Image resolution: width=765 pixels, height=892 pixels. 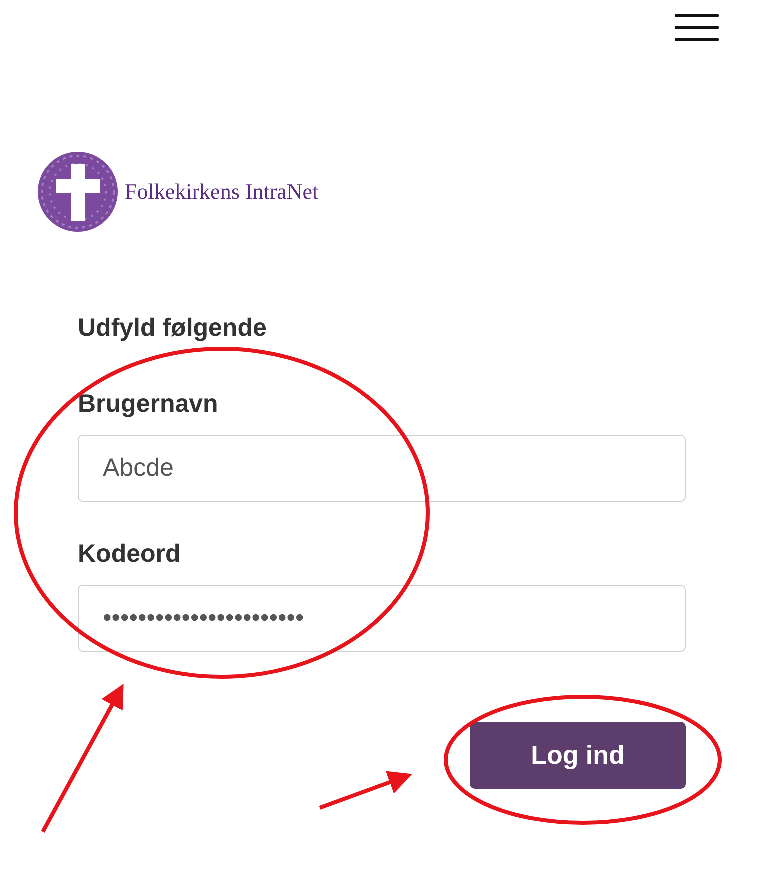 I want to click on cross-emblem-icon, so click(x=78, y=192).